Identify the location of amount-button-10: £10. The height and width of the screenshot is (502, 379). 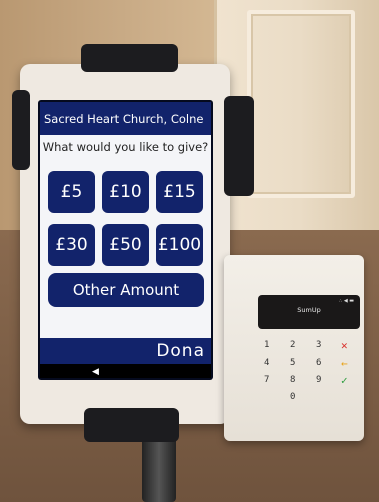
(125, 192).